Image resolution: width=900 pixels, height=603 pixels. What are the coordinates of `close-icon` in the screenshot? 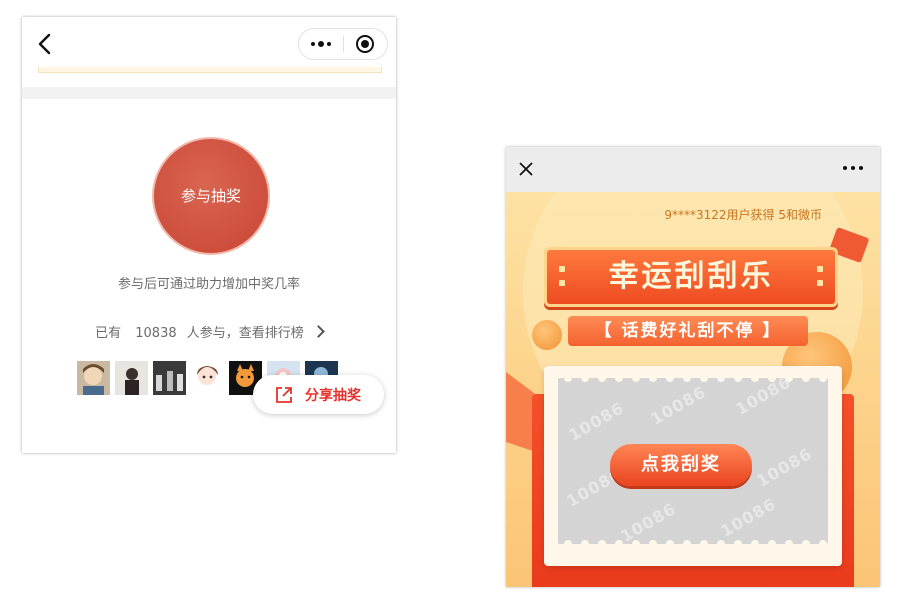 It's located at (526, 169).